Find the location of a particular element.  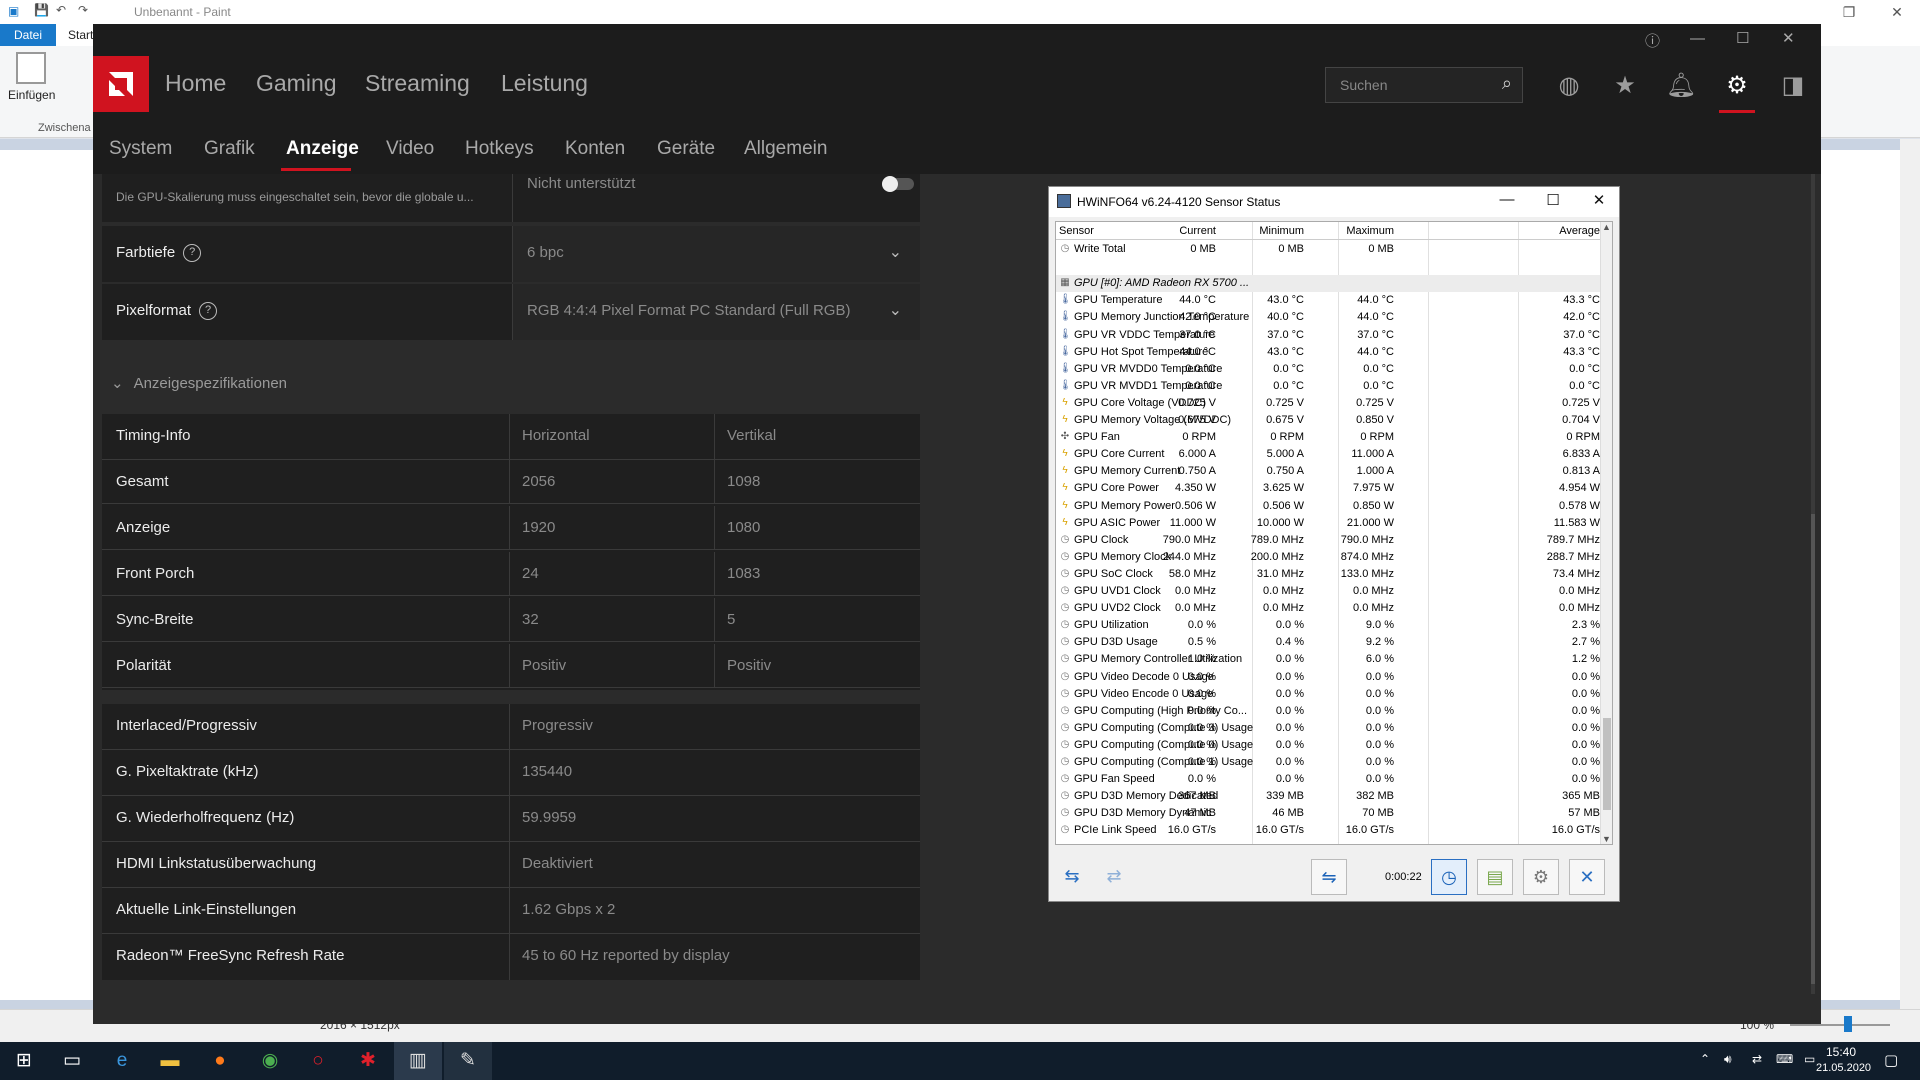

color-depth-dropdown: 6 bpc ⌄ is located at coordinates (716, 254).